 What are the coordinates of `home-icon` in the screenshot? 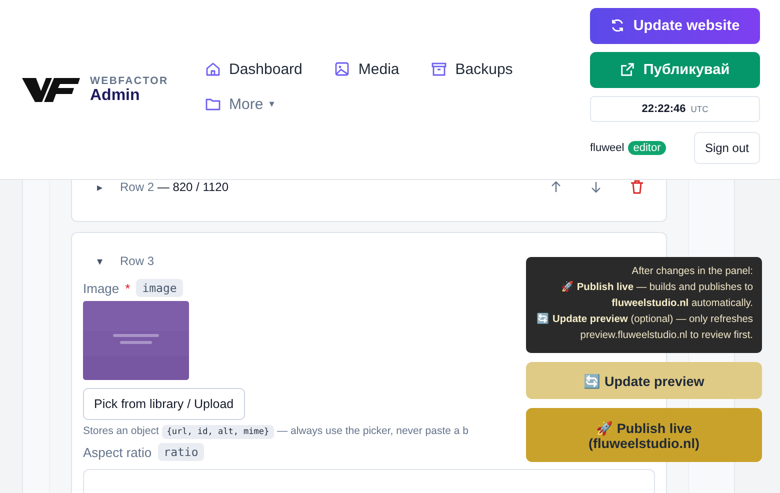 It's located at (213, 69).